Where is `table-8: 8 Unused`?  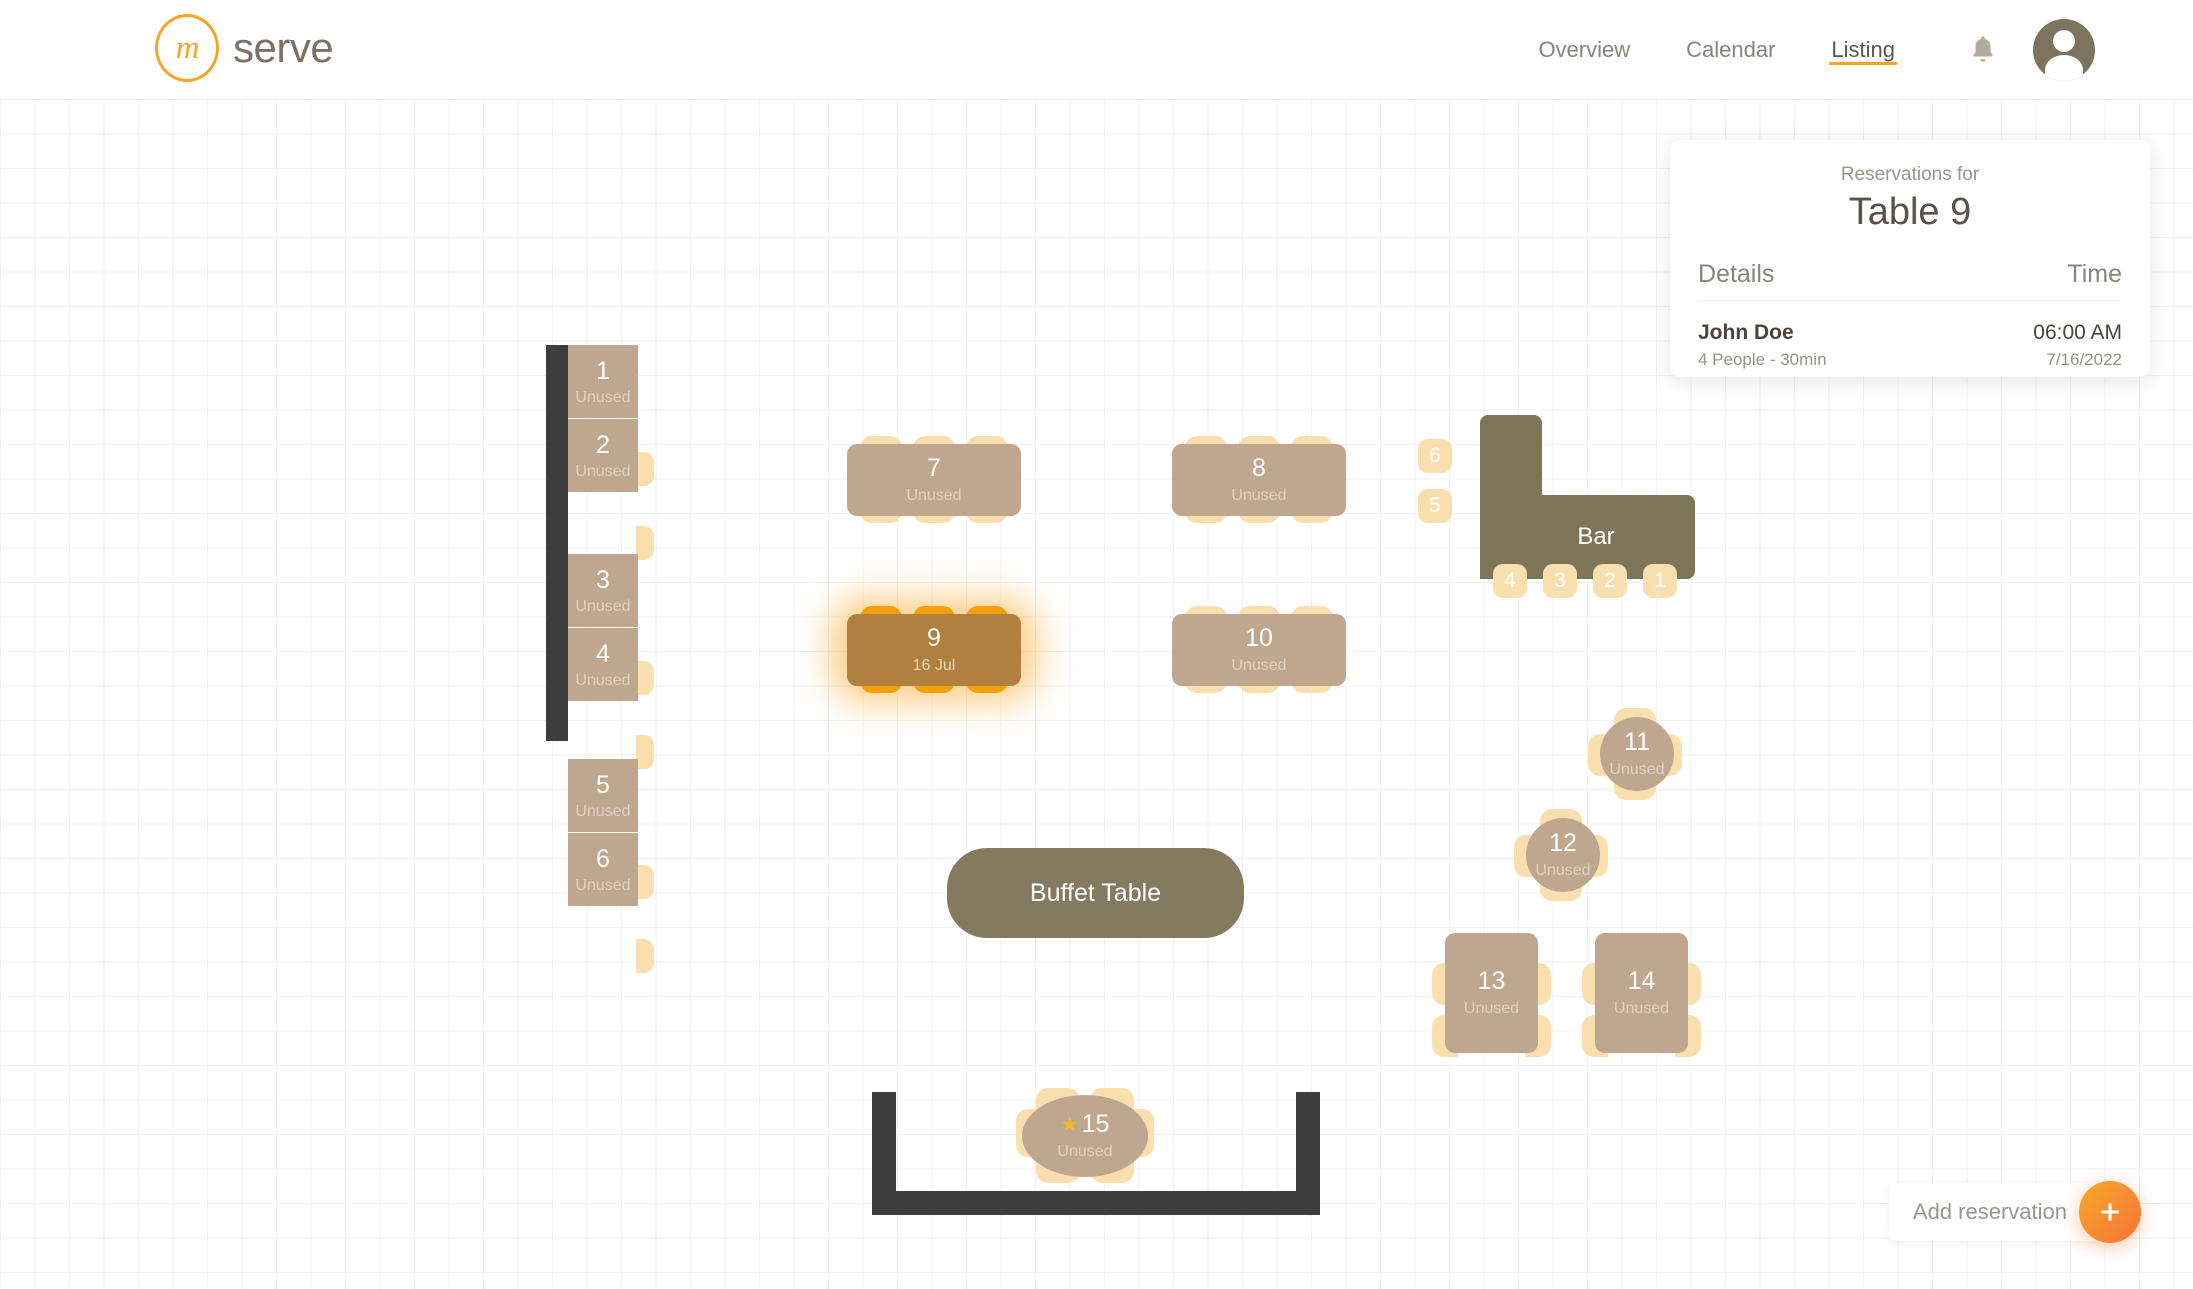
table-8: 8 Unused is located at coordinates (1259, 480).